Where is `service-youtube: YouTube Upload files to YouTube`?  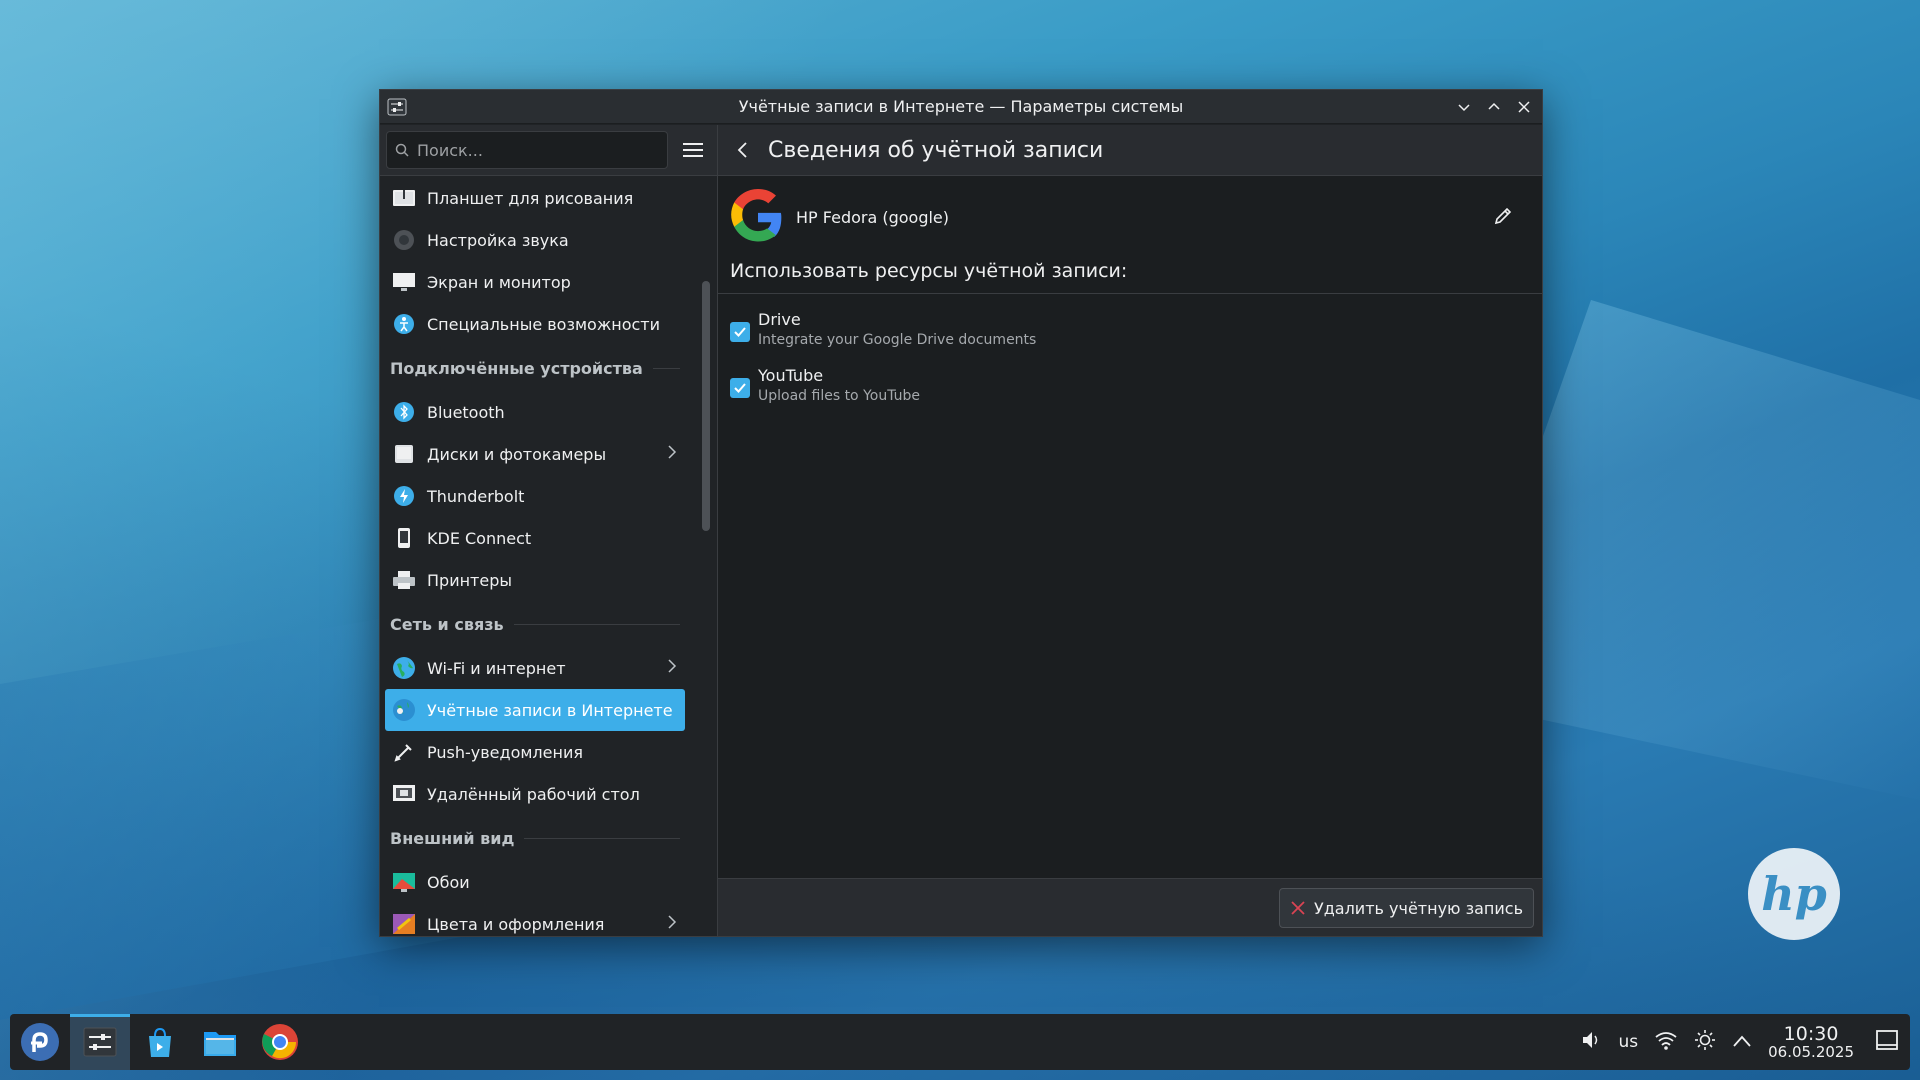
service-youtube: YouTube Upload files to YouTube is located at coordinates (825, 385).